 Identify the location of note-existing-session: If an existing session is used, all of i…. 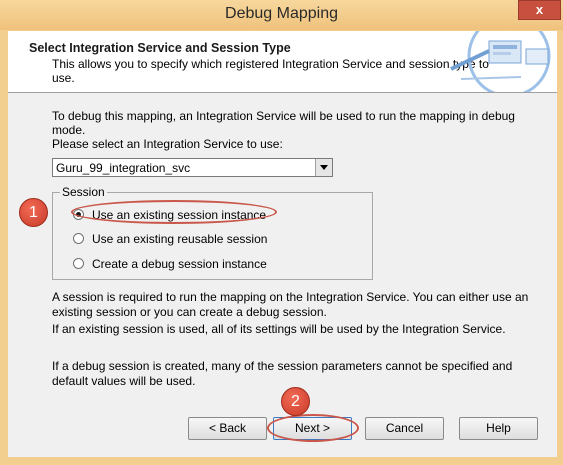
(279, 329).